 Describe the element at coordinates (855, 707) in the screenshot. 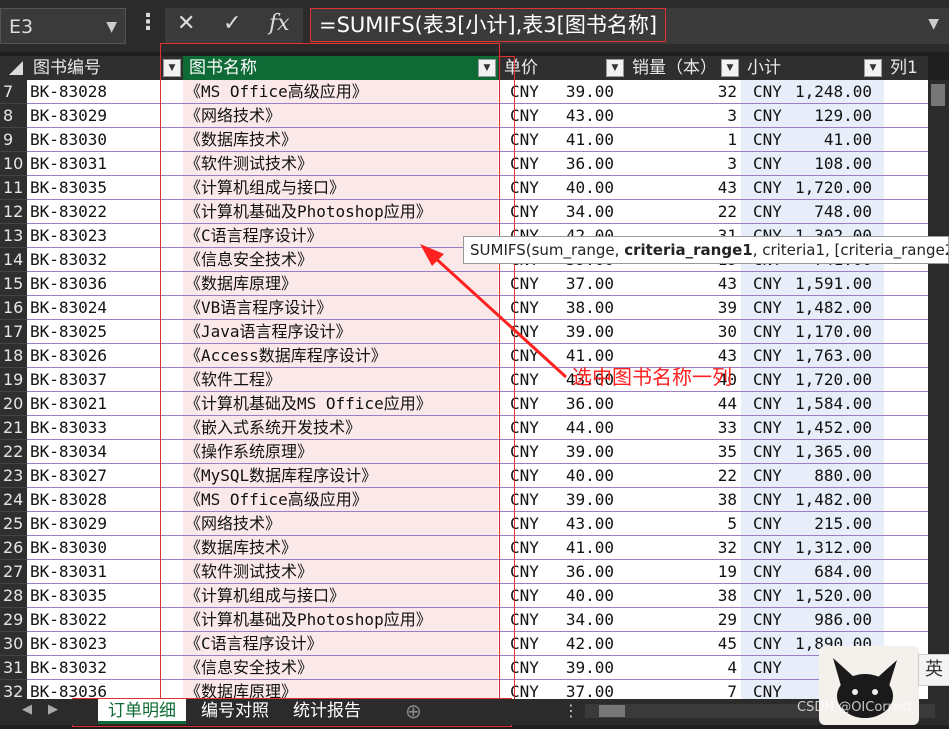

I see `watermark: CSDN @OICorrect` at that location.